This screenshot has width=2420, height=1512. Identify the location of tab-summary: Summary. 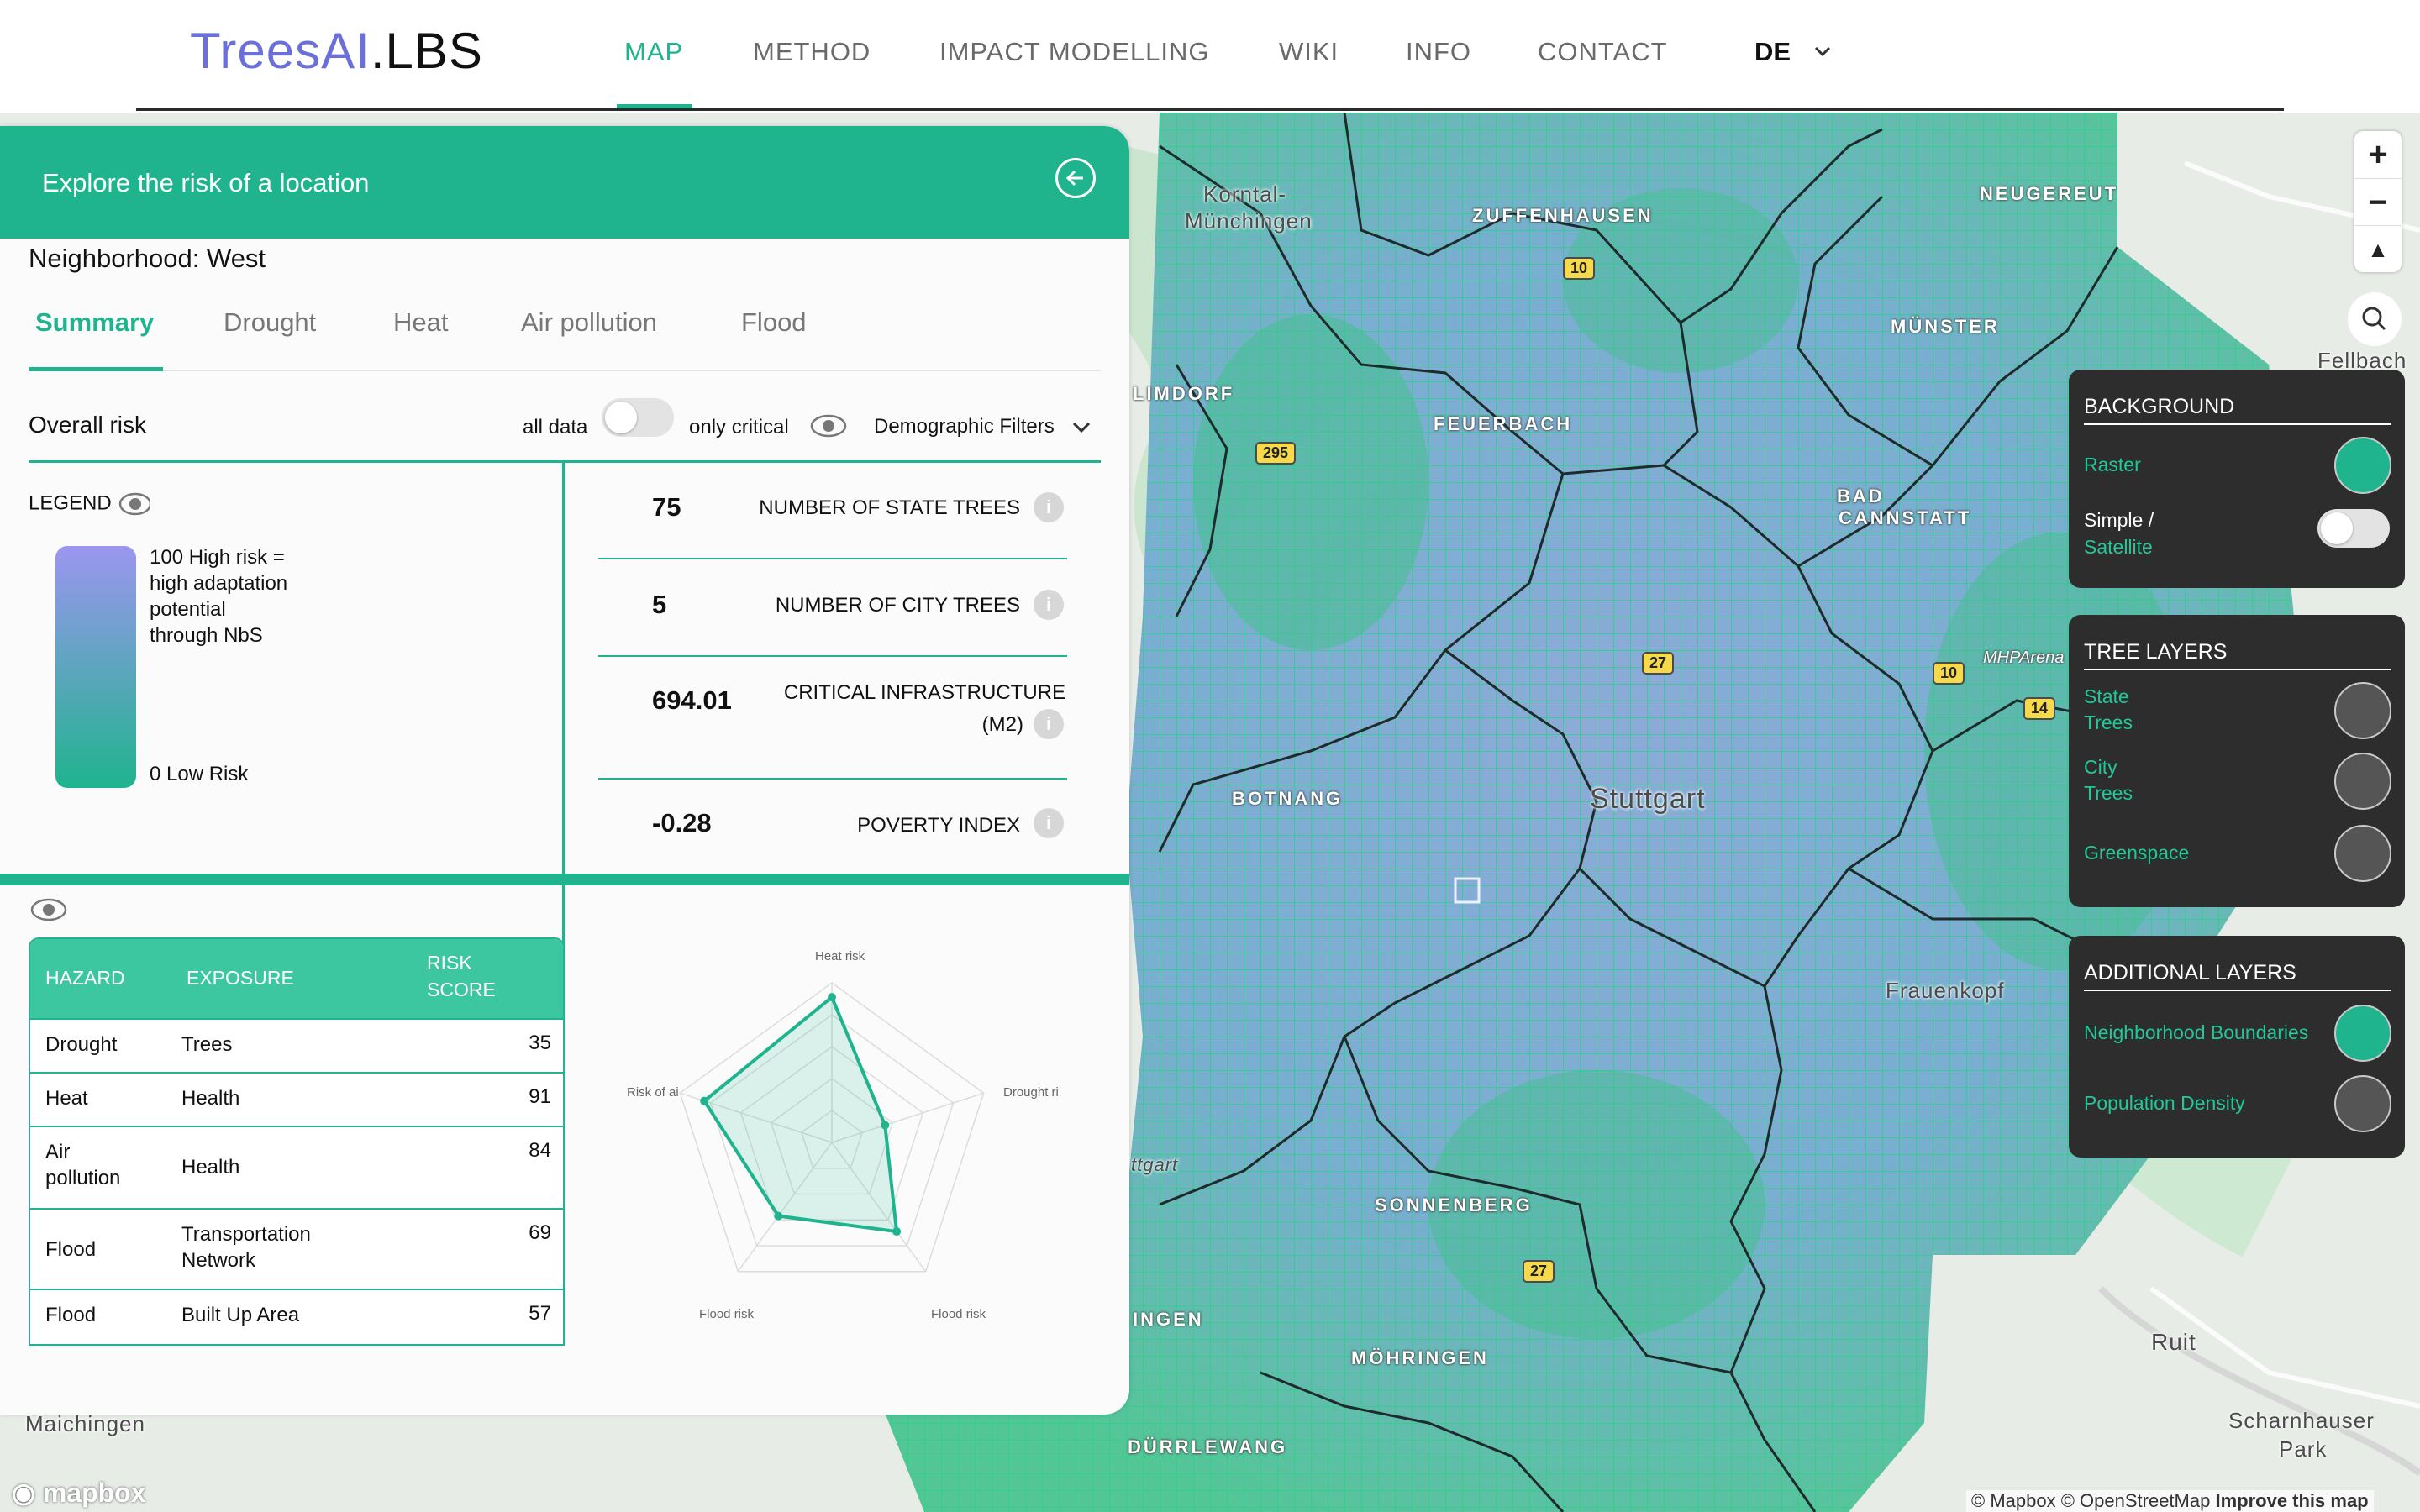
(94, 322).